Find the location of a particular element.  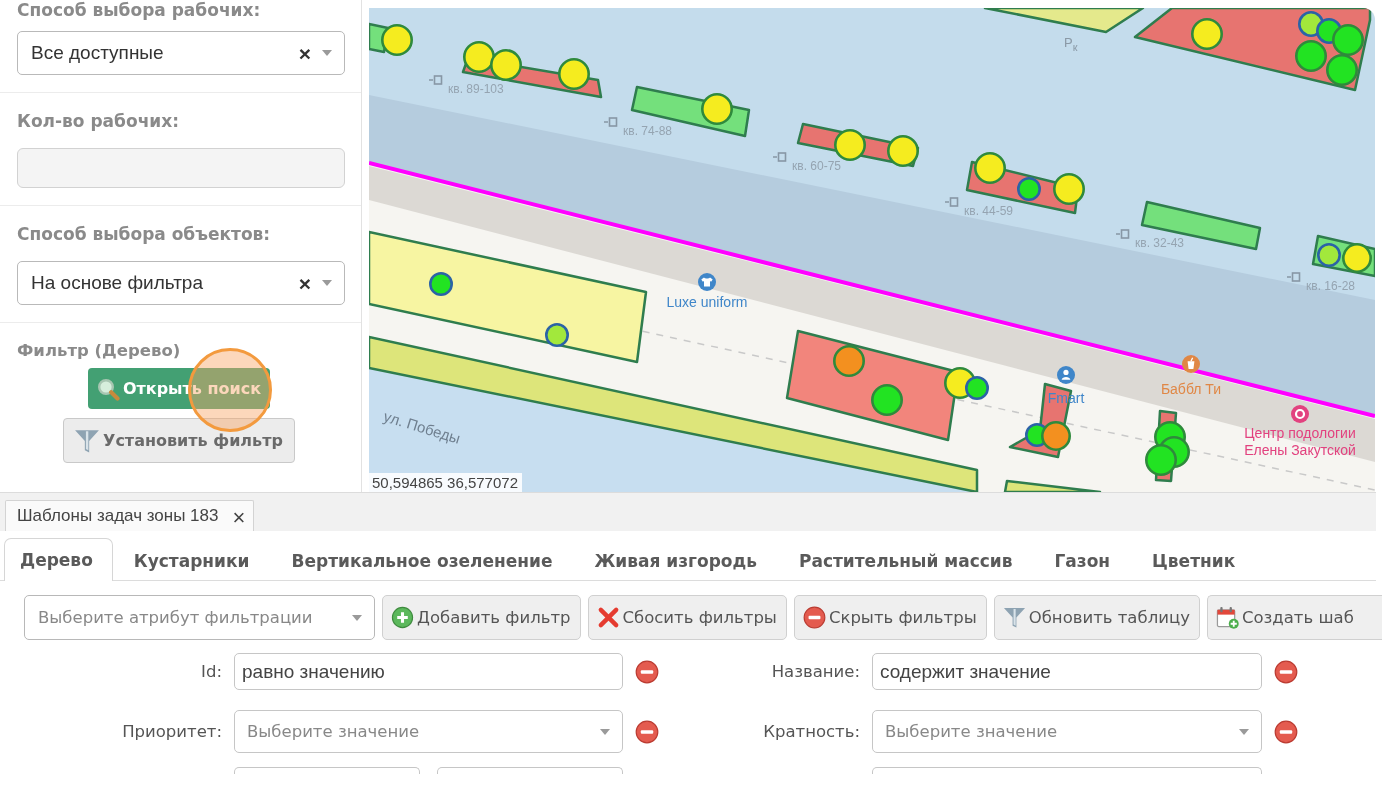

select-field: Все доступные × is located at coordinates (181, 53).